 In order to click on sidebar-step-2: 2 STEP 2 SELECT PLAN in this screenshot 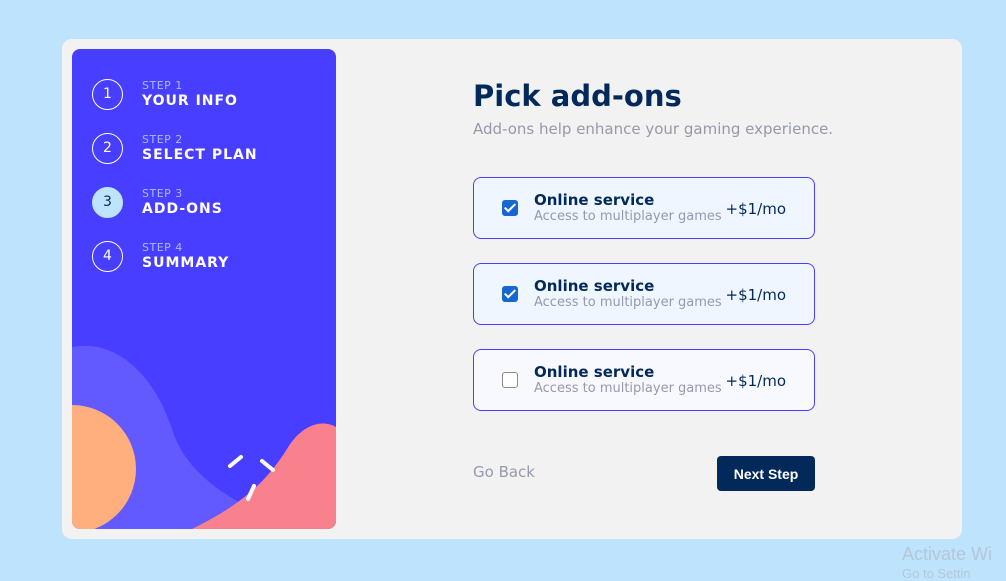, I will do `click(207, 150)`.